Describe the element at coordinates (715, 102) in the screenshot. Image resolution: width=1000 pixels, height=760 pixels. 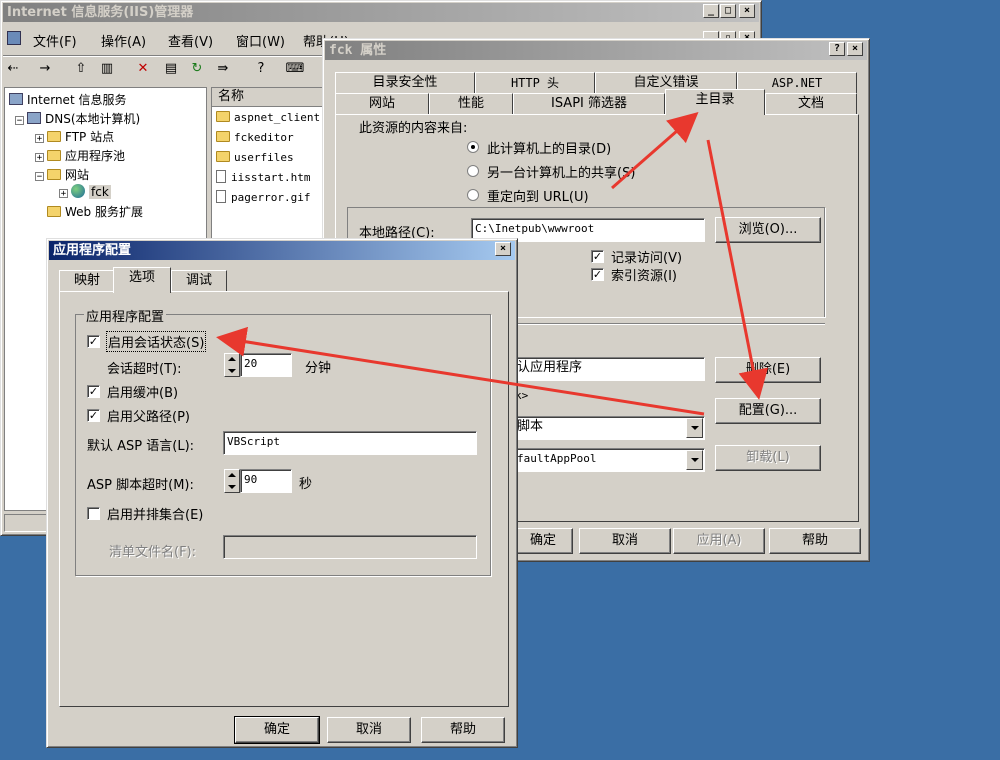
I see `tab-home-directory: 主目录` at that location.